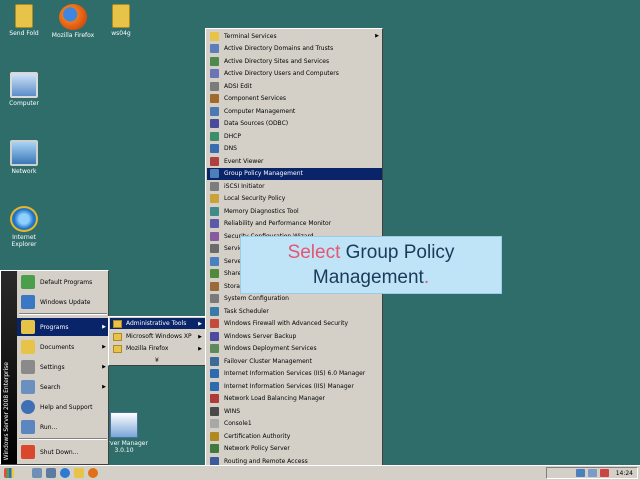 The image size is (640, 480). What do you see at coordinates (24, 227) in the screenshot?
I see `desktop-icon-internet-explorer: Internet Explorer` at bounding box center [24, 227].